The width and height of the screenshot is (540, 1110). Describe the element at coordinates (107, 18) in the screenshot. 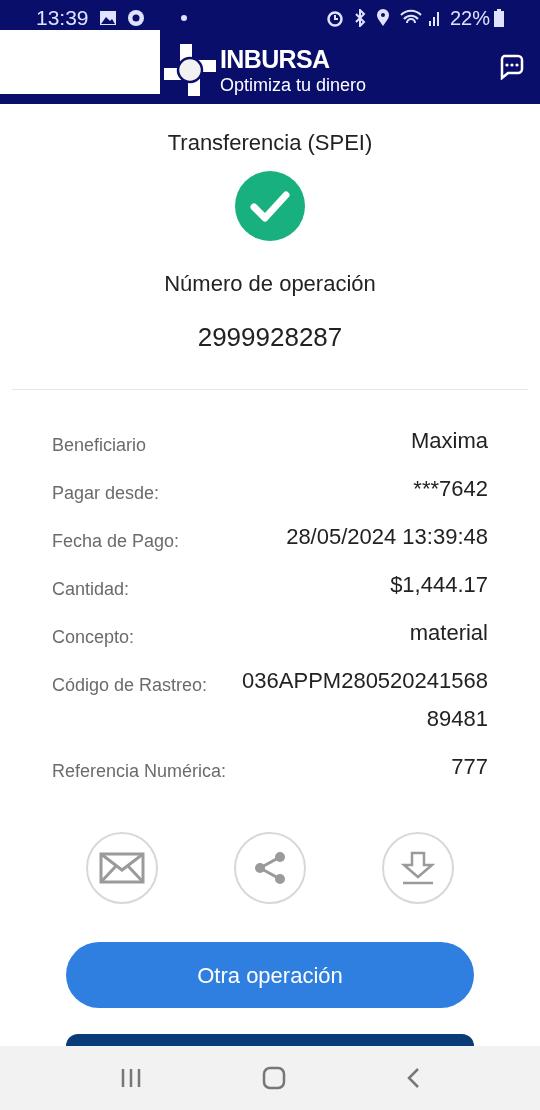

I see `image-icon` at that location.